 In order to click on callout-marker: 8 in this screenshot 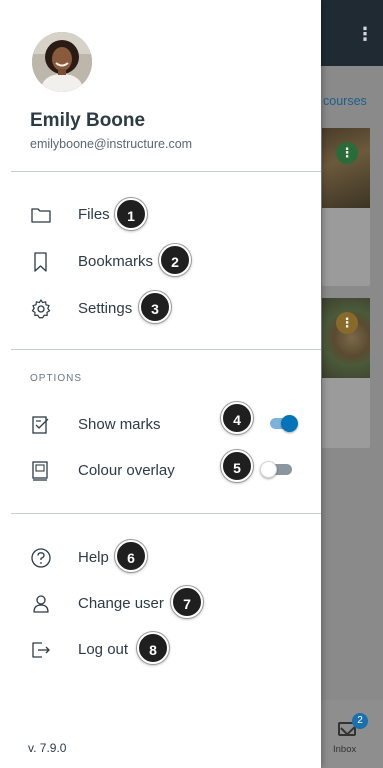, I will do `click(153, 648)`.